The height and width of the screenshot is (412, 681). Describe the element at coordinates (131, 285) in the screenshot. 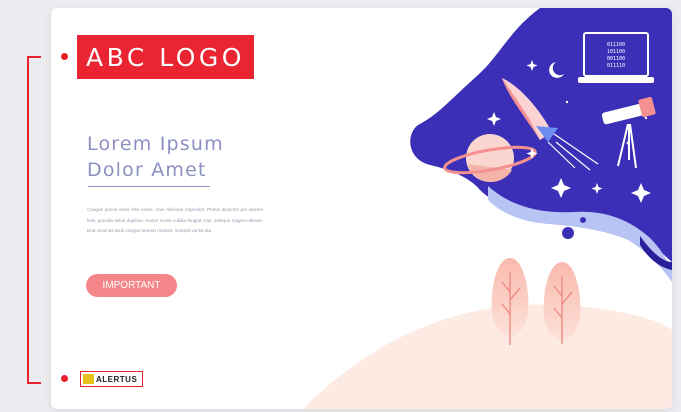

I see `important-button: IMPORTANT` at that location.